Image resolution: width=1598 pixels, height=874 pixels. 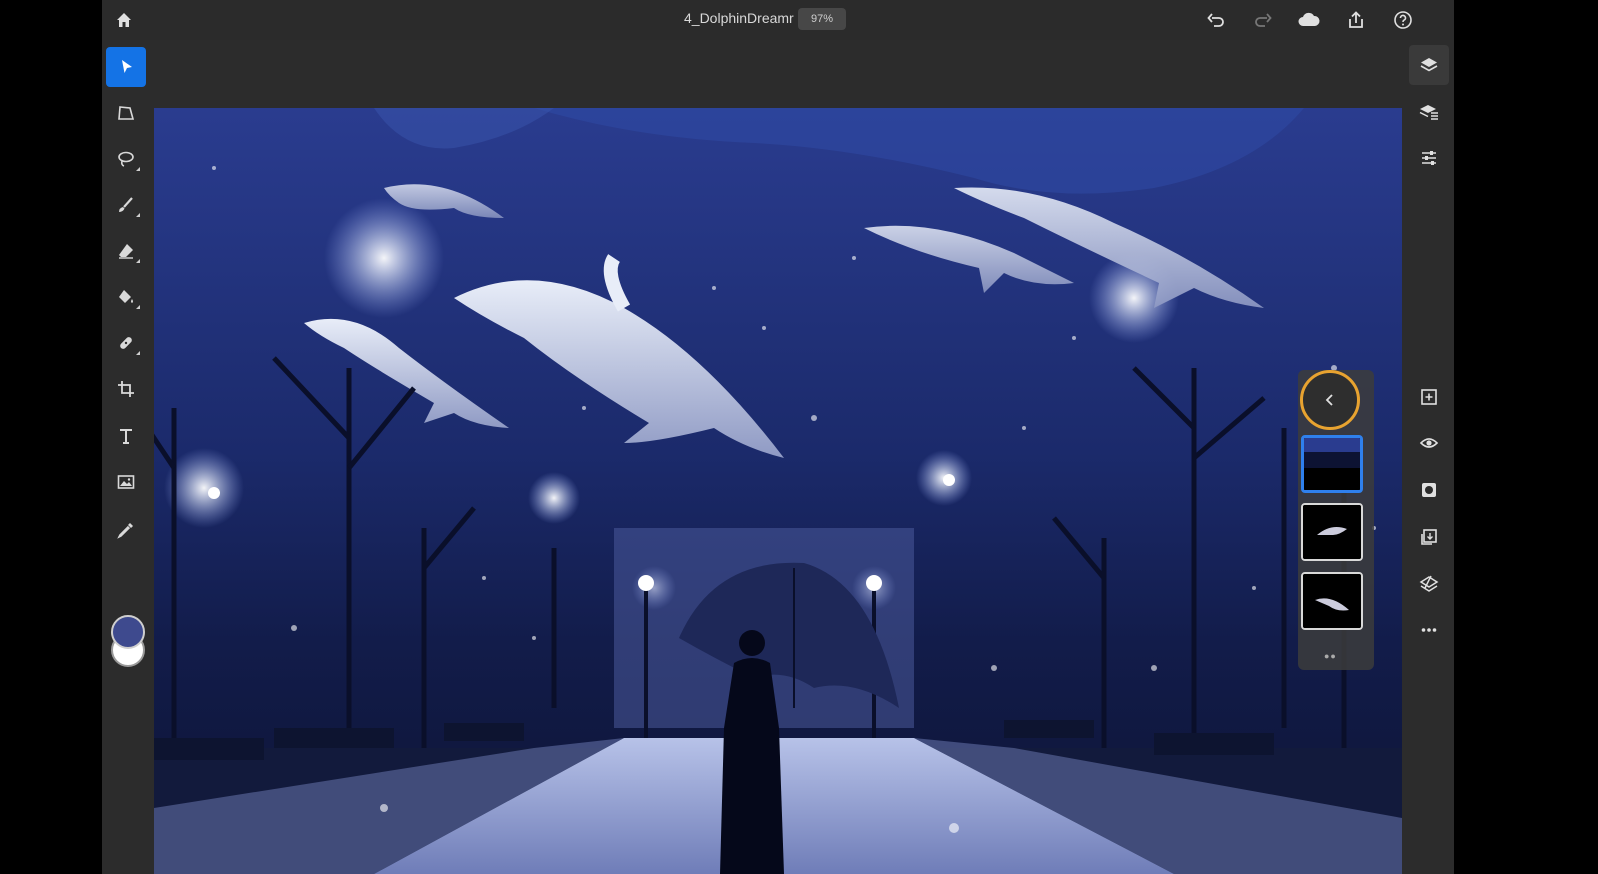 I want to click on adjustments-icon, so click(x=1429, y=158).